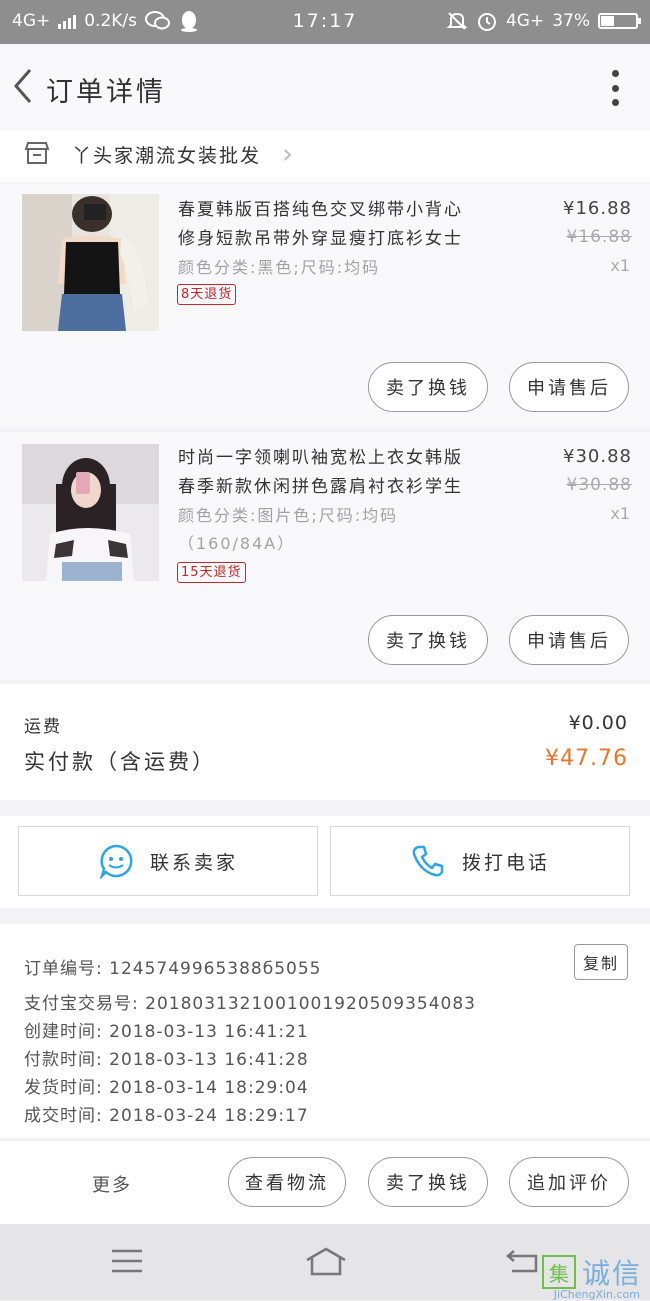  What do you see at coordinates (207, 294) in the screenshot?
I see `return-badge: 8天退货` at bounding box center [207, 294].